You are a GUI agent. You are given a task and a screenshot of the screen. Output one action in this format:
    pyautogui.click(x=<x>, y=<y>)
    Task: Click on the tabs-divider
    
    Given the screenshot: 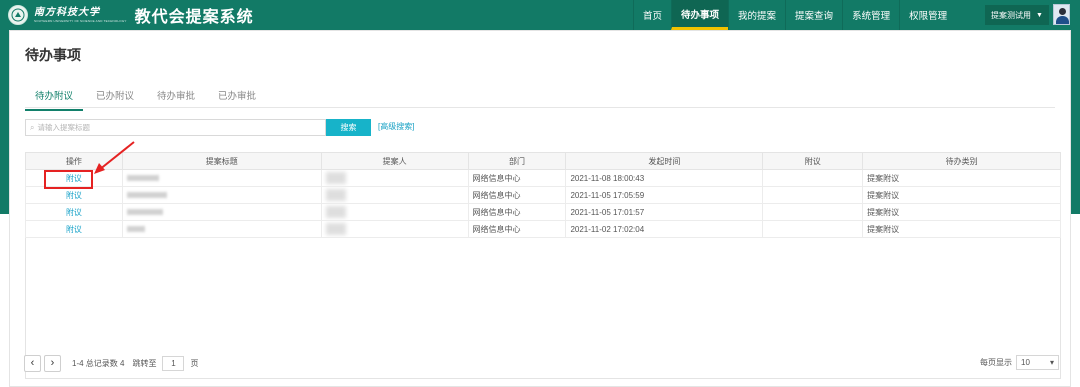 What is the action you would take?
    pyautogui.click(x=540, y=107)
    